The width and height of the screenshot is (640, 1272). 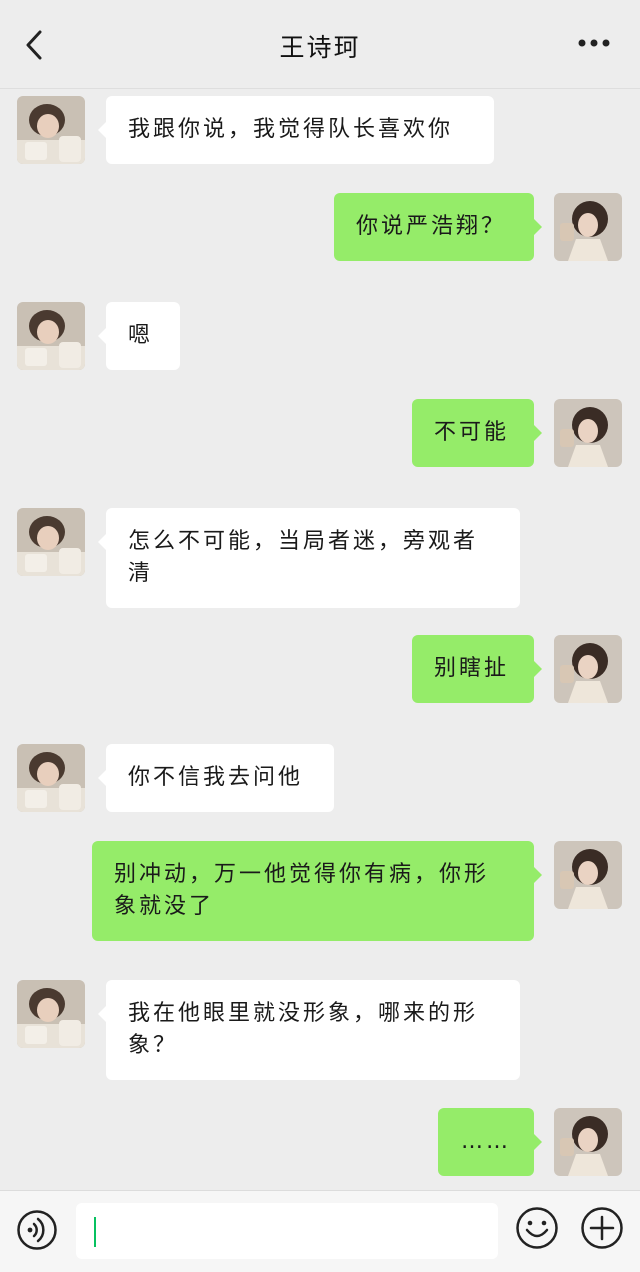 I want to click on input-bar, so click(x=320, y=1231).